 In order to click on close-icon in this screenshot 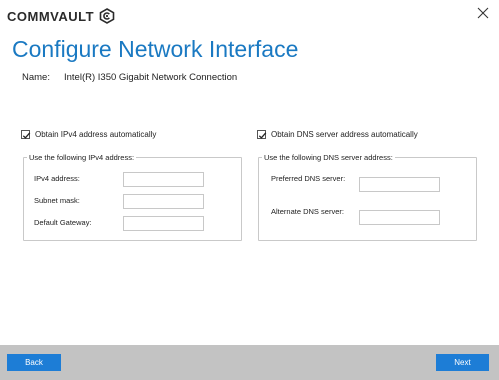, I will do `click(483, 13)`.